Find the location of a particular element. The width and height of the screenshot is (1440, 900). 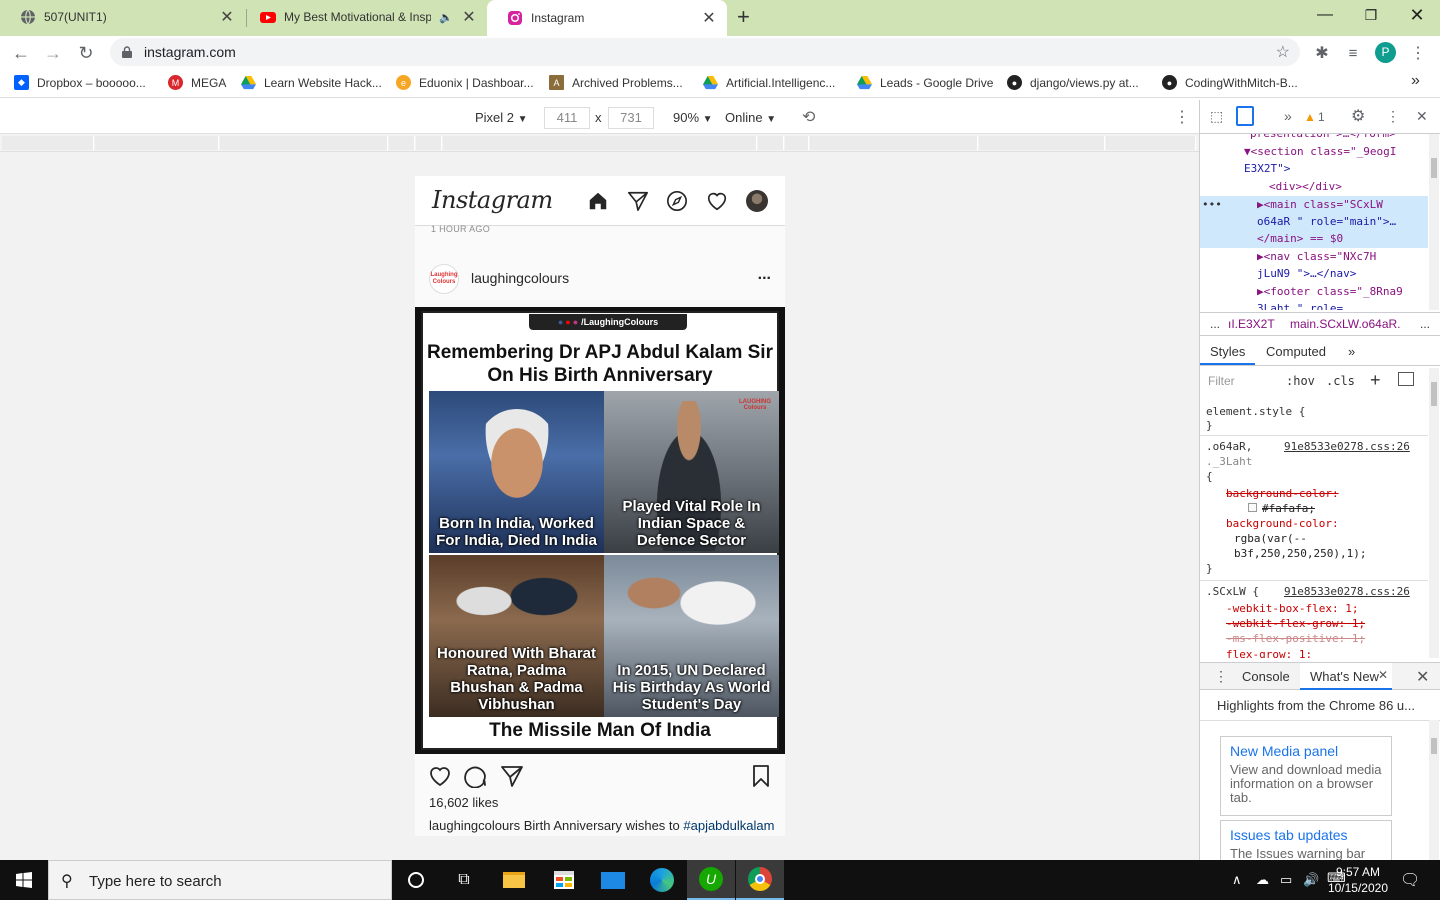

post-username: laughingcolours is located at coordinates (520, 278).